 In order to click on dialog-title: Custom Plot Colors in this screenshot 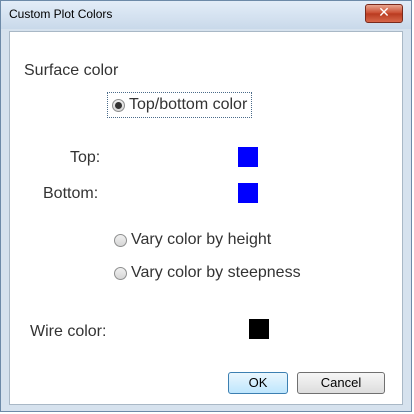, I will do `click(61, 14)`.